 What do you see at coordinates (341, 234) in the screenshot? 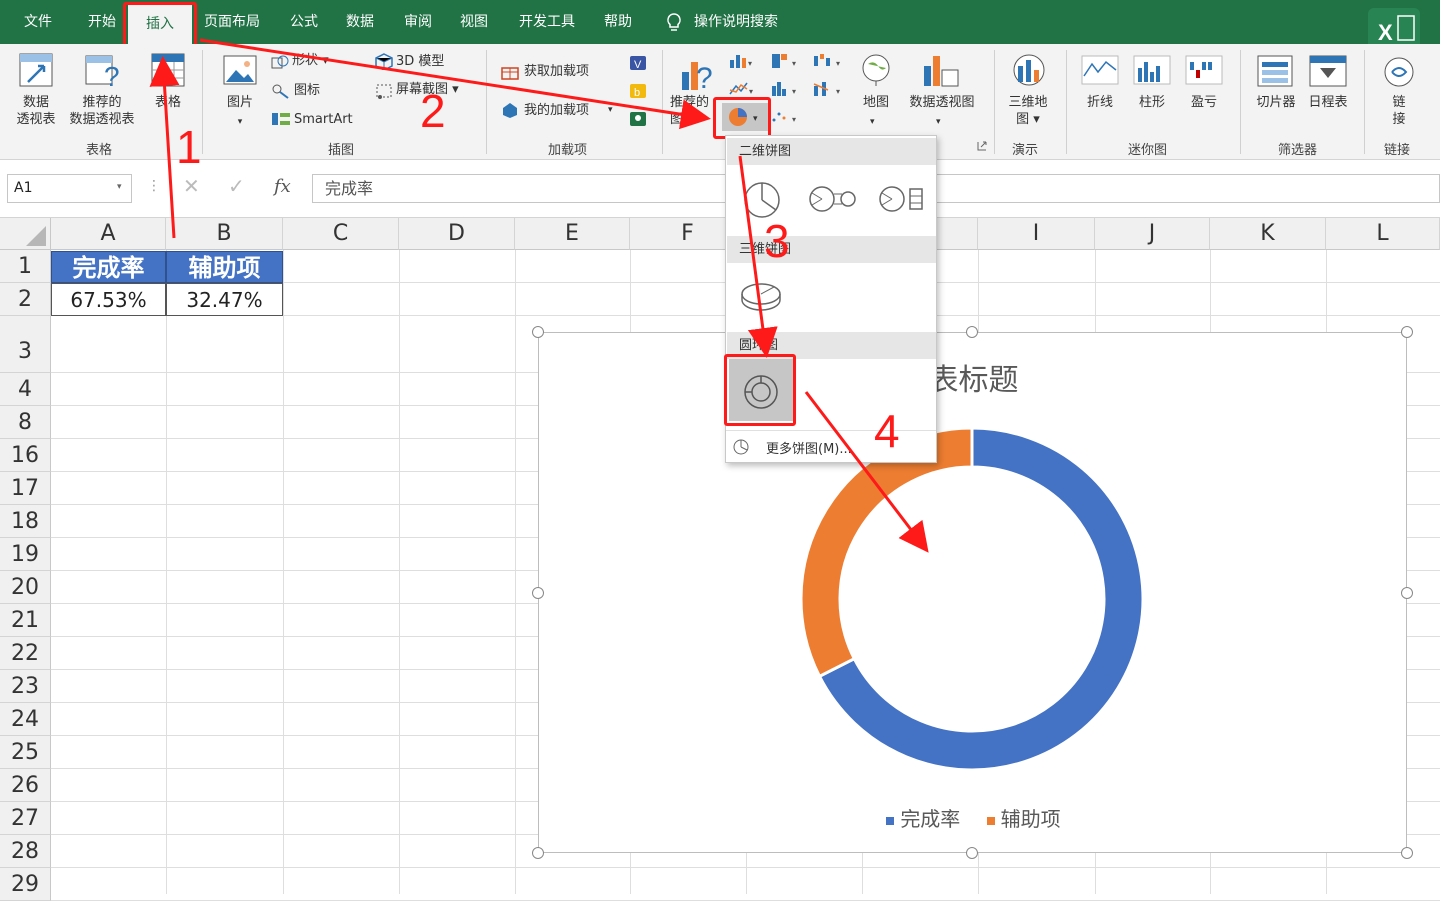
I see `column-header-c: C` at bounding box center [341, 234].